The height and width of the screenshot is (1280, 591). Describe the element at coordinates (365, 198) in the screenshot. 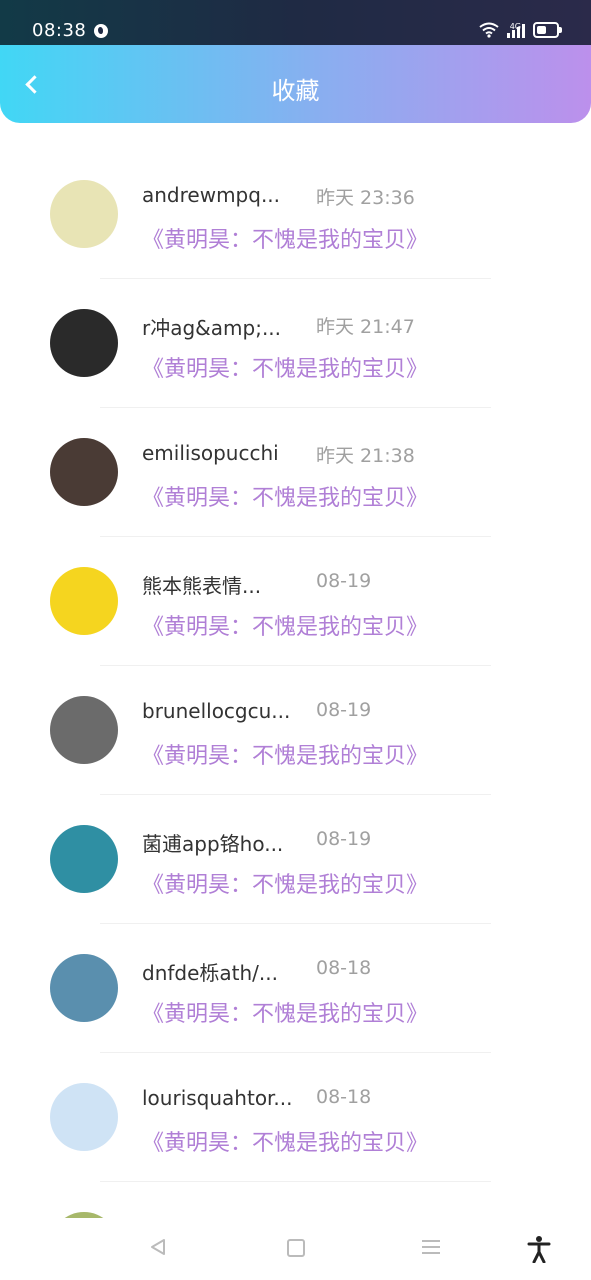

I see `timestamp: 昨天 23:36` at that location.